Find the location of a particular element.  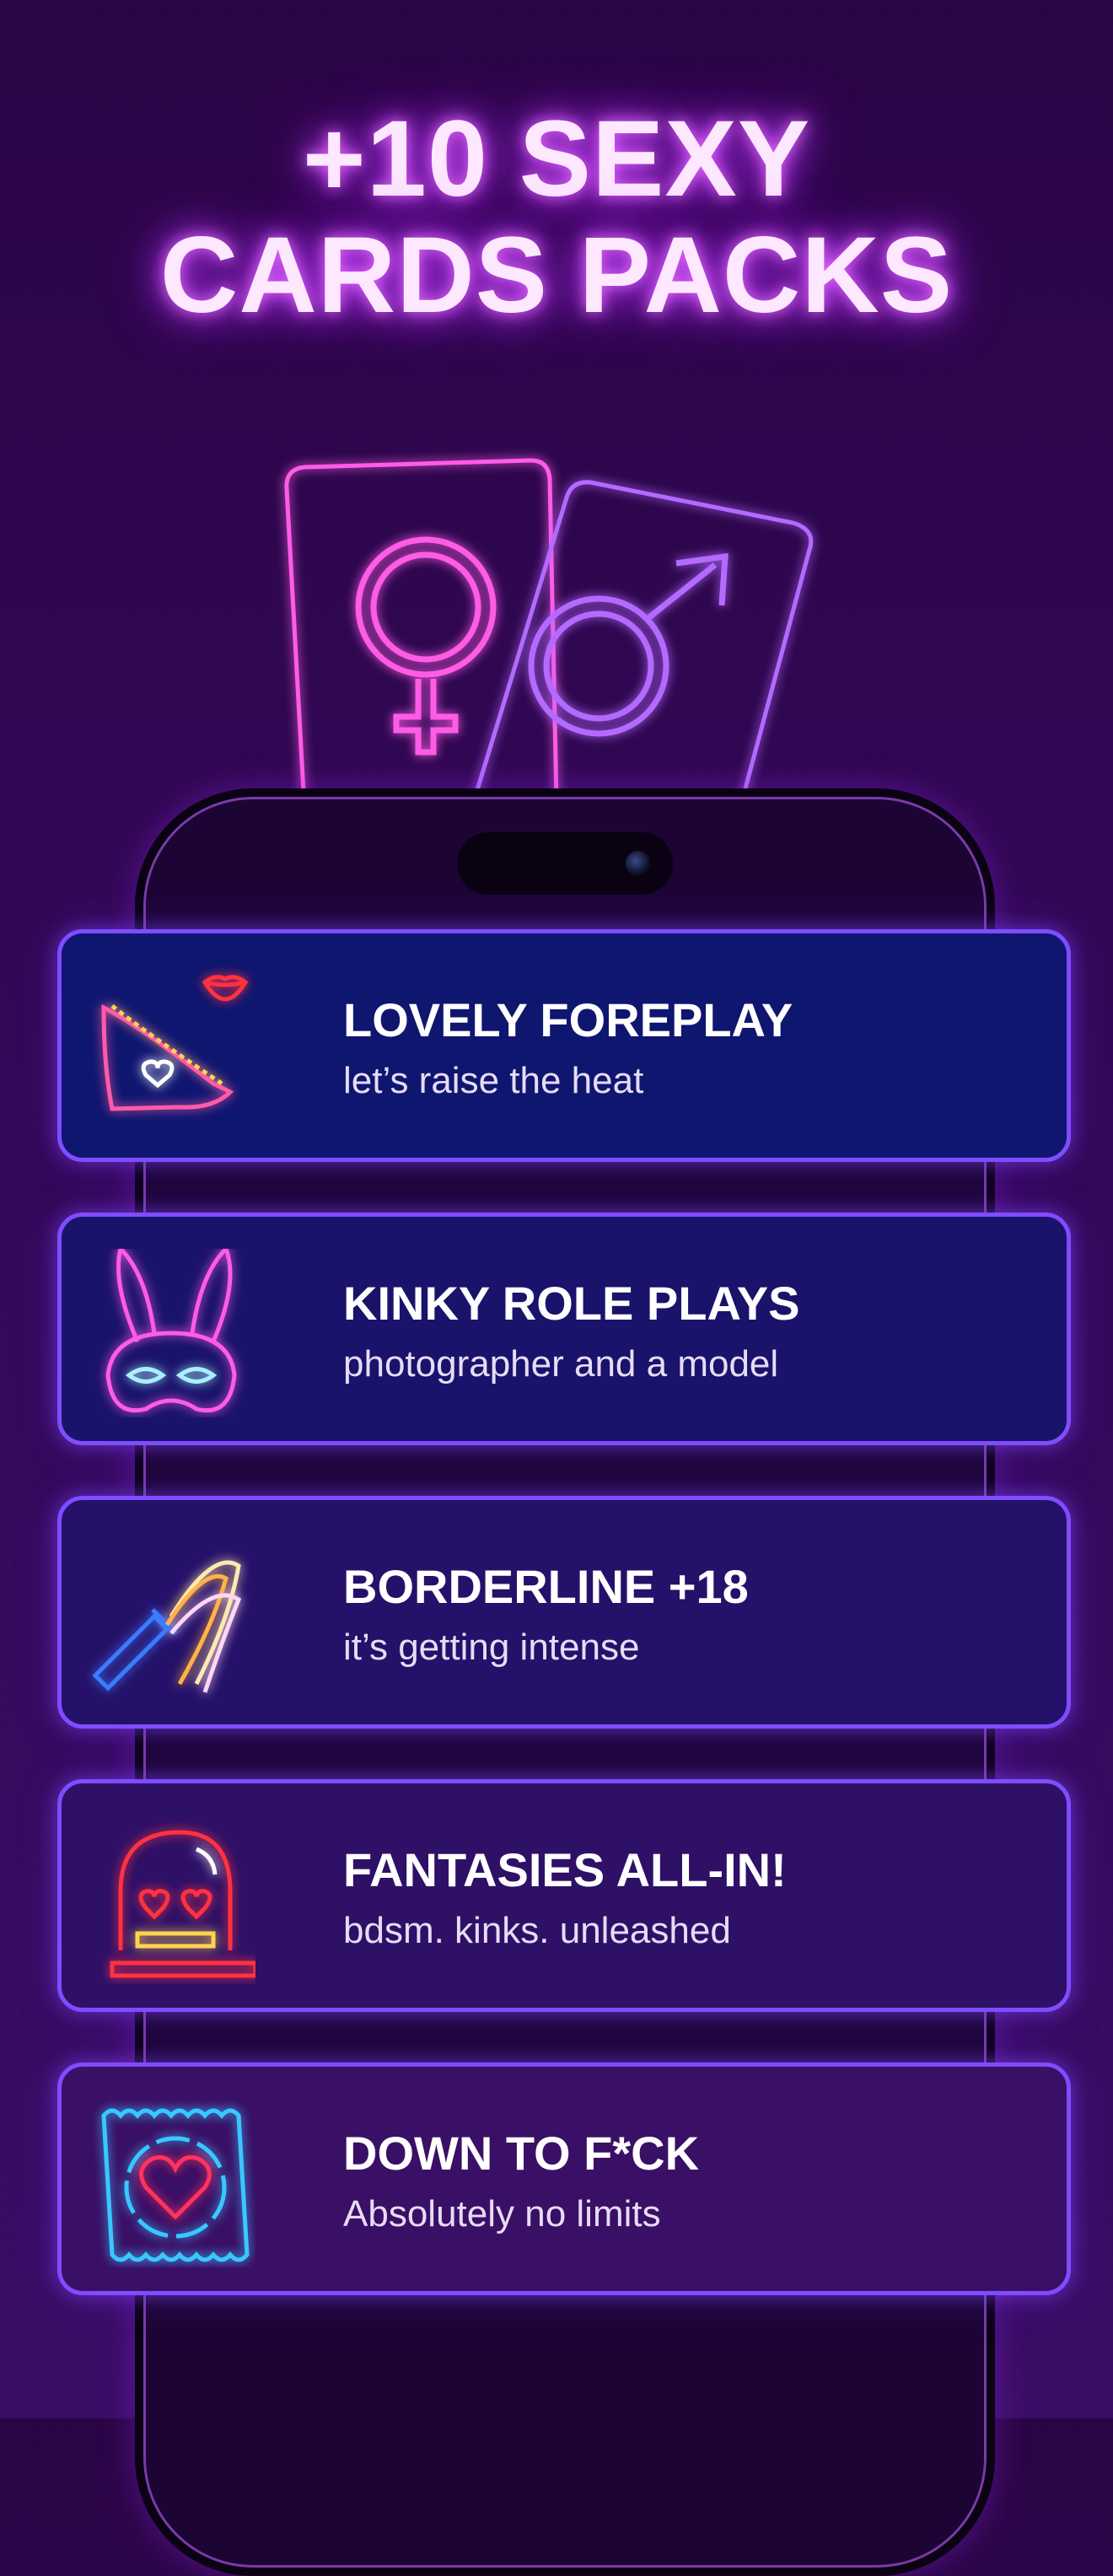

bunny-mask-icon is located at coordinates (171, 1331).